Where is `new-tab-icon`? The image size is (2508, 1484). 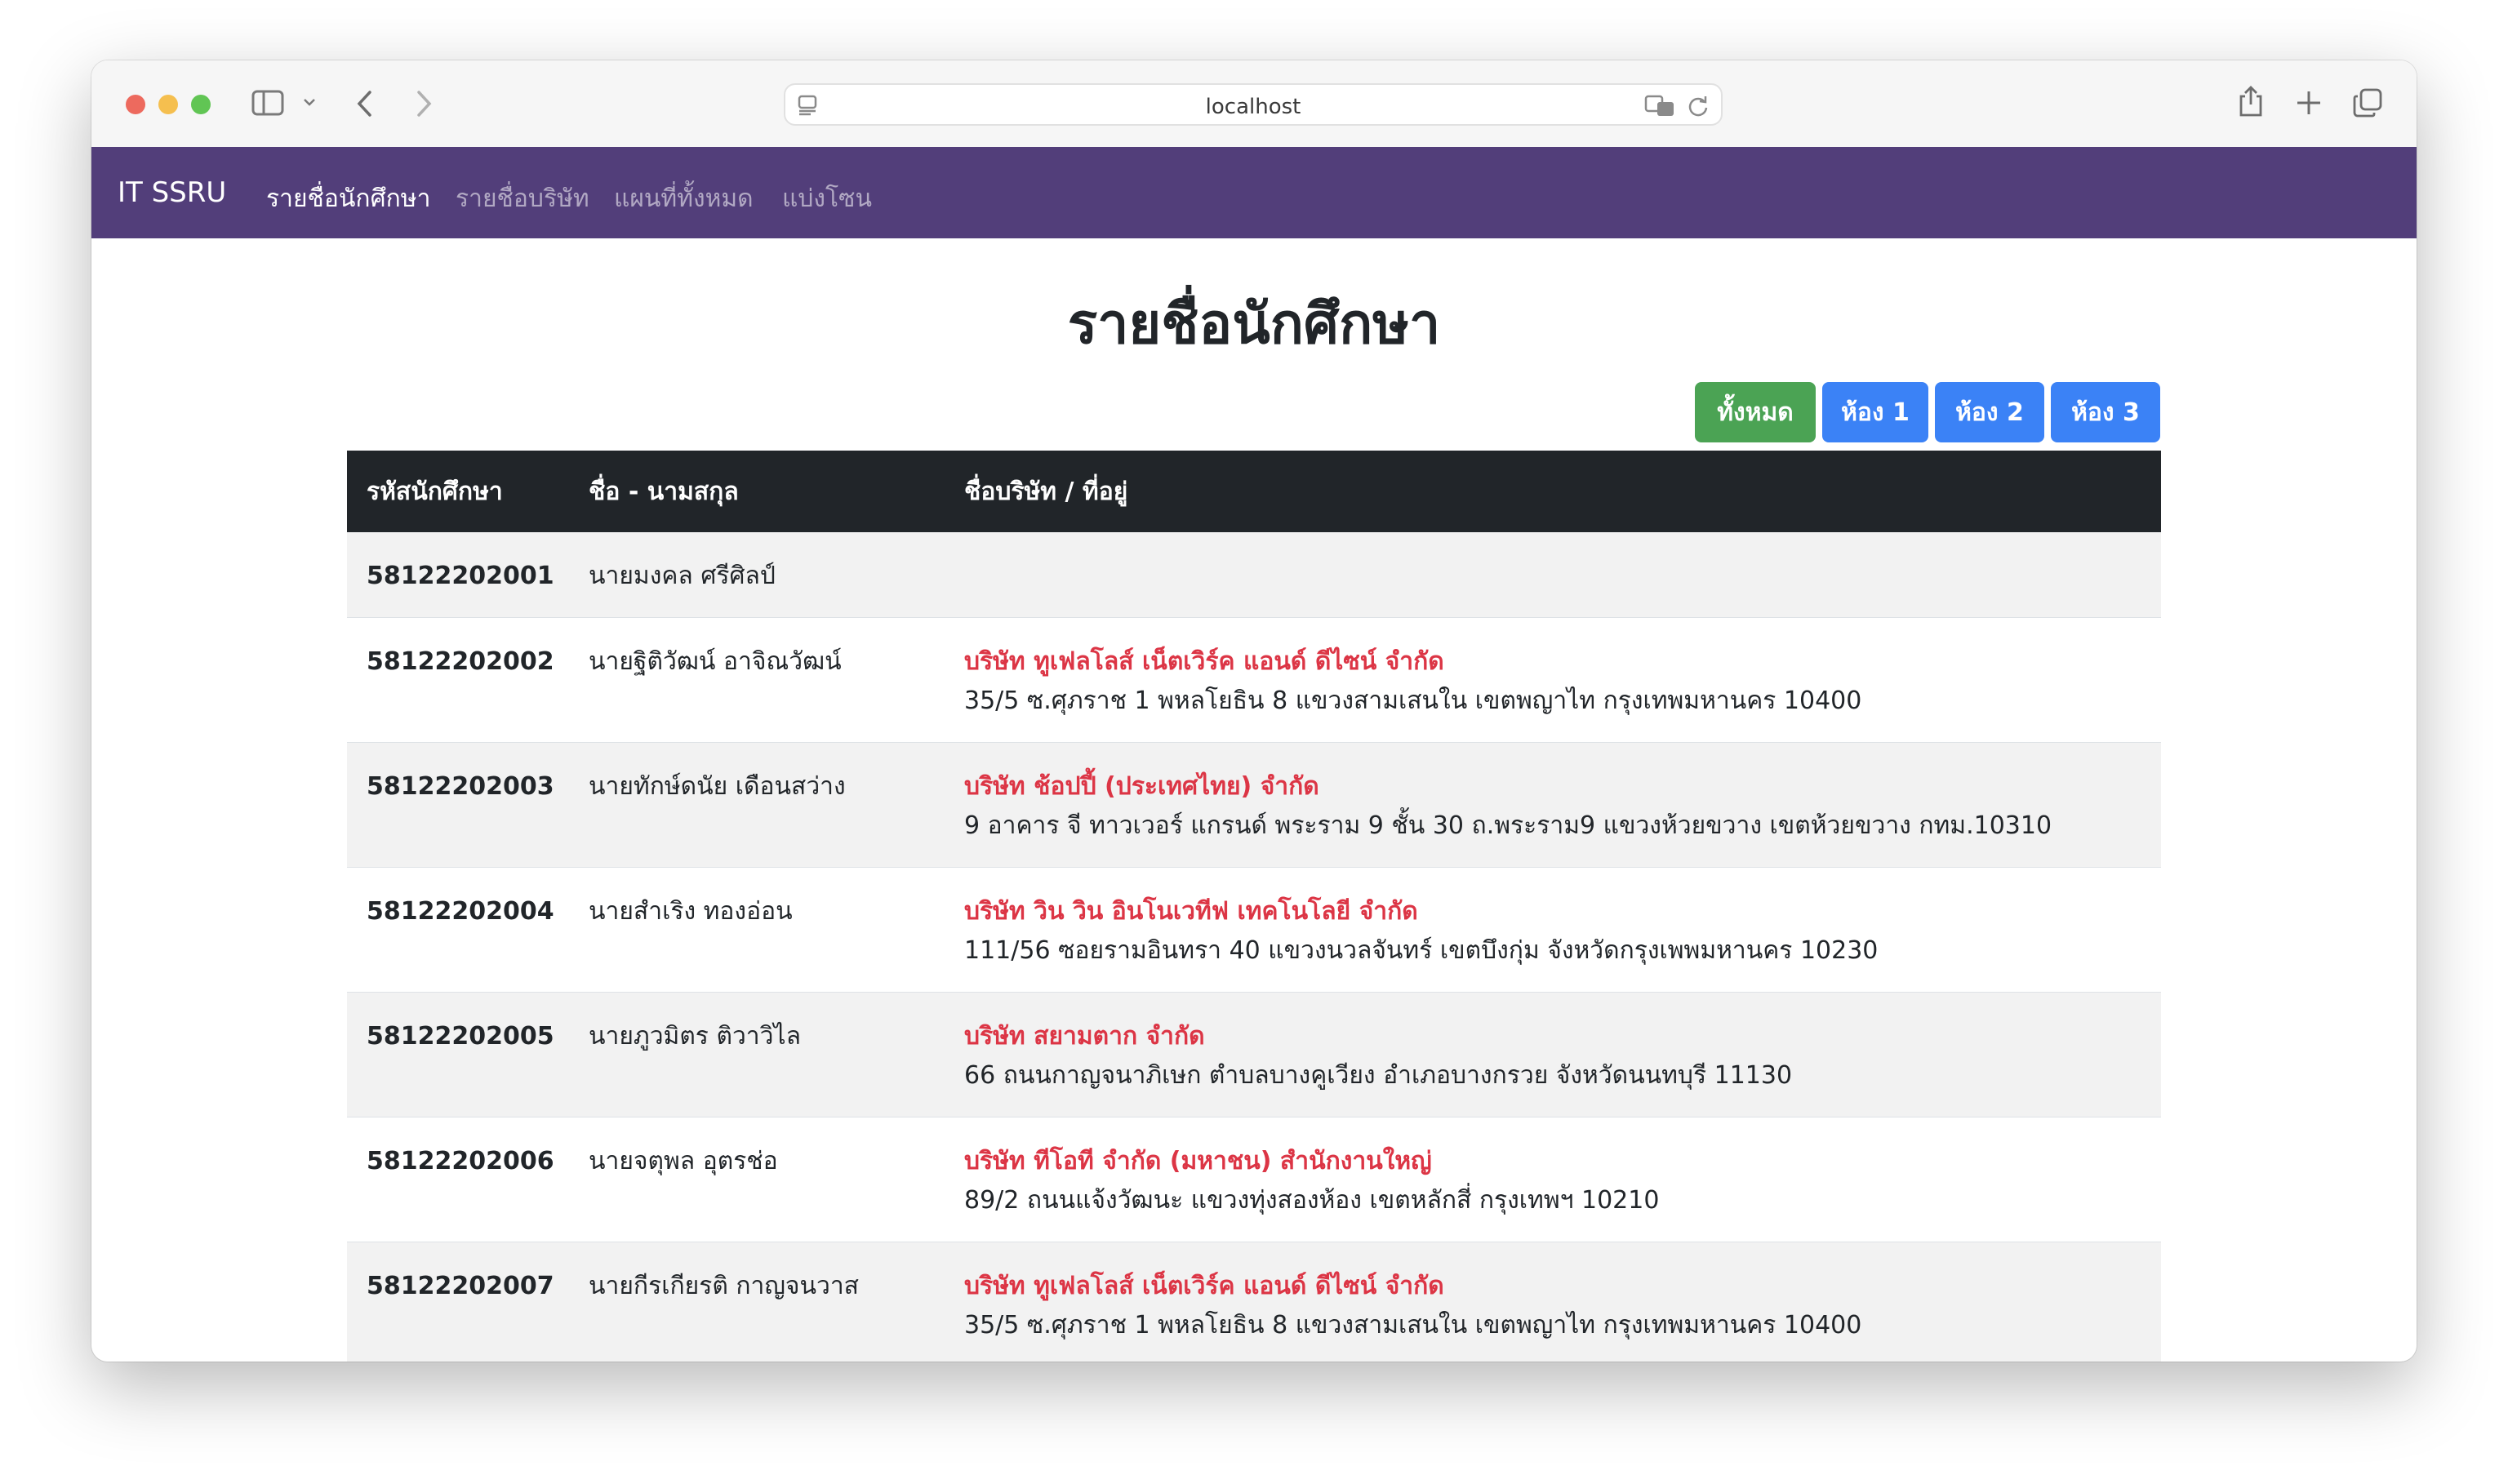 new-tab-icon is located at coordinates (2309, 104).